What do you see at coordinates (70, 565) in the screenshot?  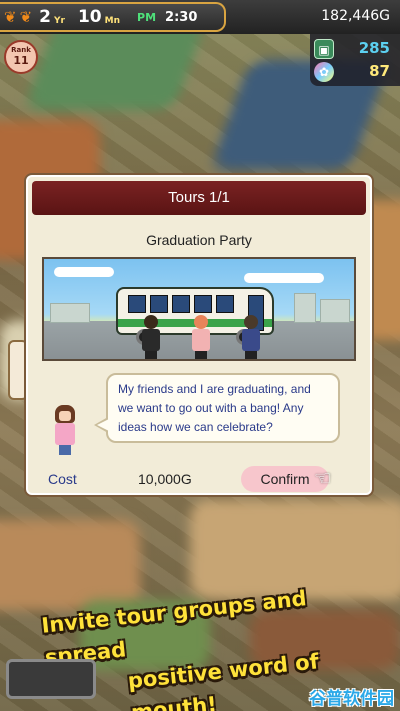 I see `building-blob` at bounding box center [70, 565].